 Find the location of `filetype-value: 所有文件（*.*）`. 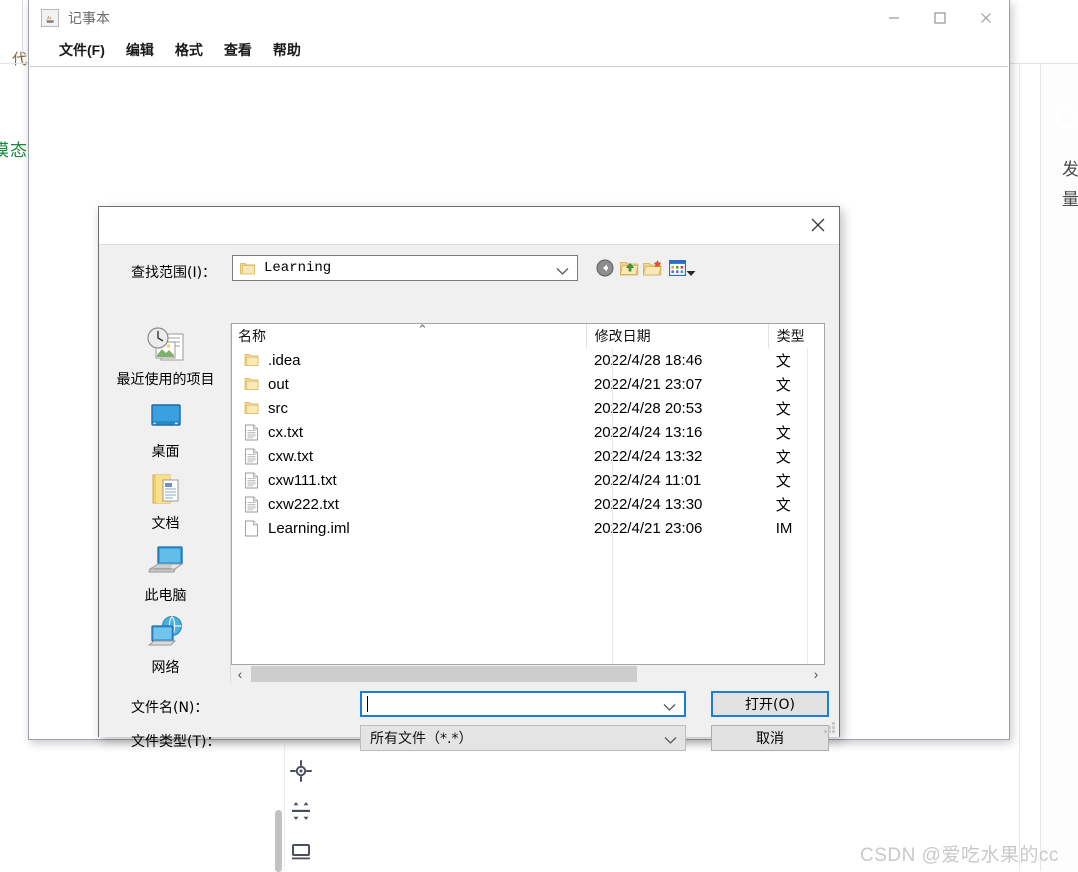

filetype-value: 所有文件（*.*） is located at coordinates (421, 739).